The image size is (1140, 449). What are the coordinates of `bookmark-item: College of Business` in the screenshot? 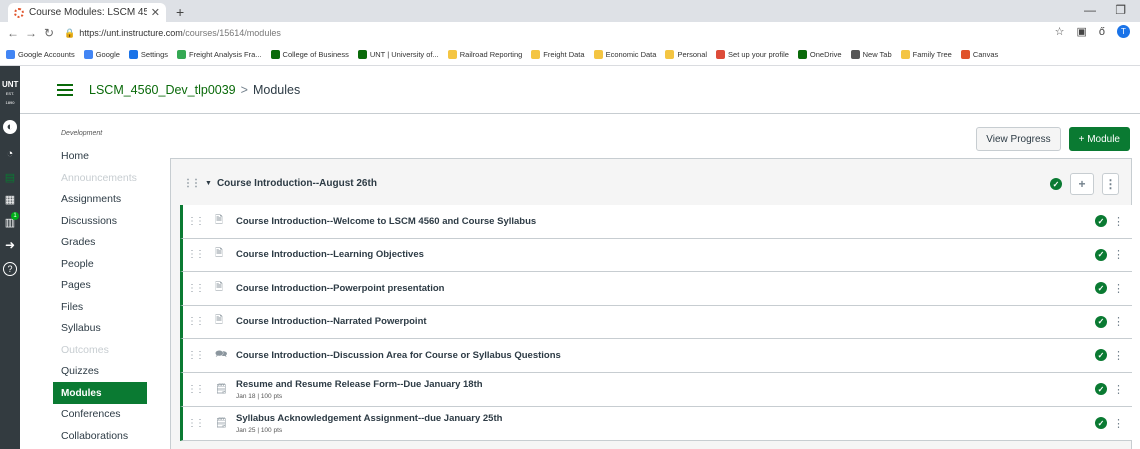 It's located at (309, 54).